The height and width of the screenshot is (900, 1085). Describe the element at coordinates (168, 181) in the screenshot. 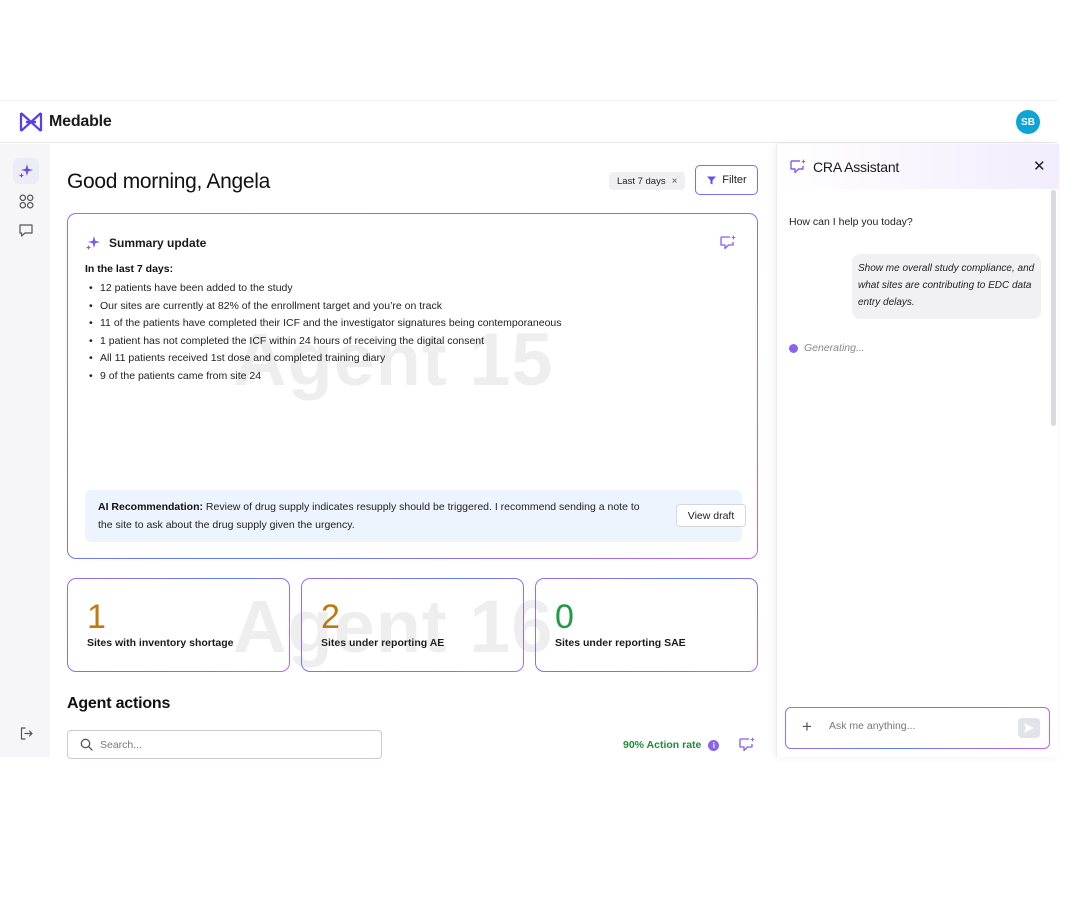

I see `page-title: Good morning, Angela` at that location.